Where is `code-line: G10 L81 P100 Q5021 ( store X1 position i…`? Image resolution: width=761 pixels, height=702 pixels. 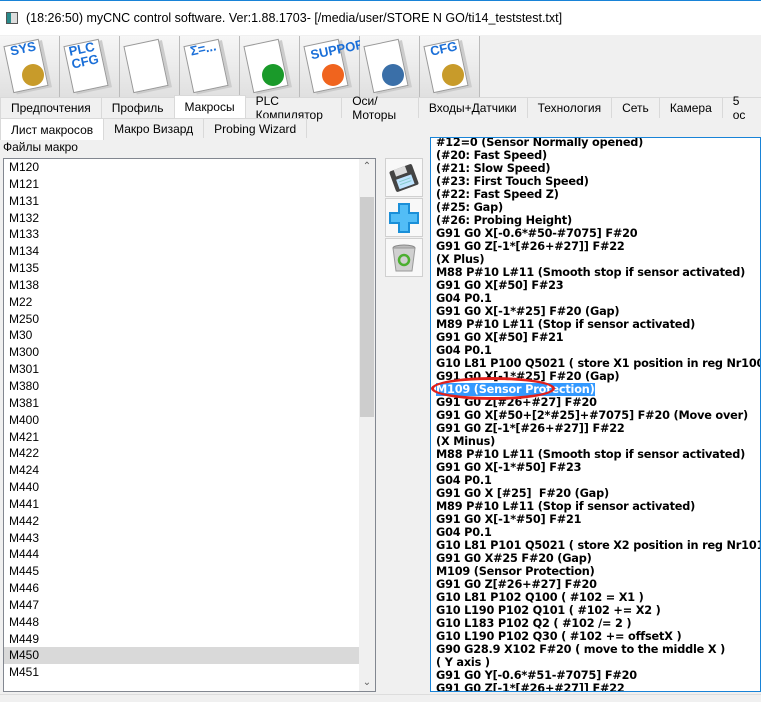 code-line: G10 L81 P100 Q5021 ( store X1 position i… is located at coordinates (598, 363).